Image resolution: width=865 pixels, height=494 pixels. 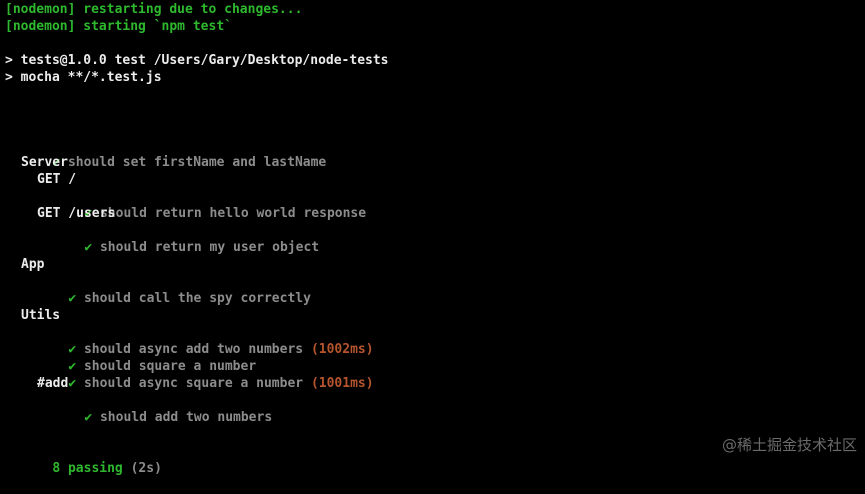 I want to click on test-title: should call the spy correctly, so click(x=197, y=298).